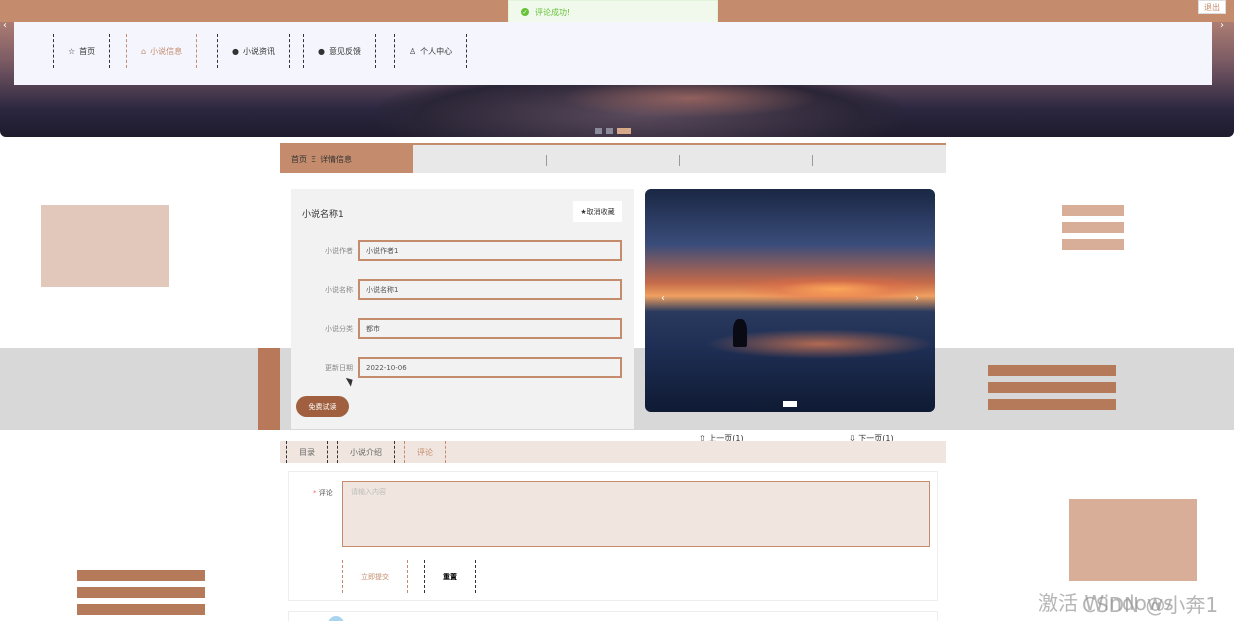 This screenshot has width=1234, height=621. I want to click on breadcrumb-active: 首页 Ξ 详情信息, so click(346, 159).